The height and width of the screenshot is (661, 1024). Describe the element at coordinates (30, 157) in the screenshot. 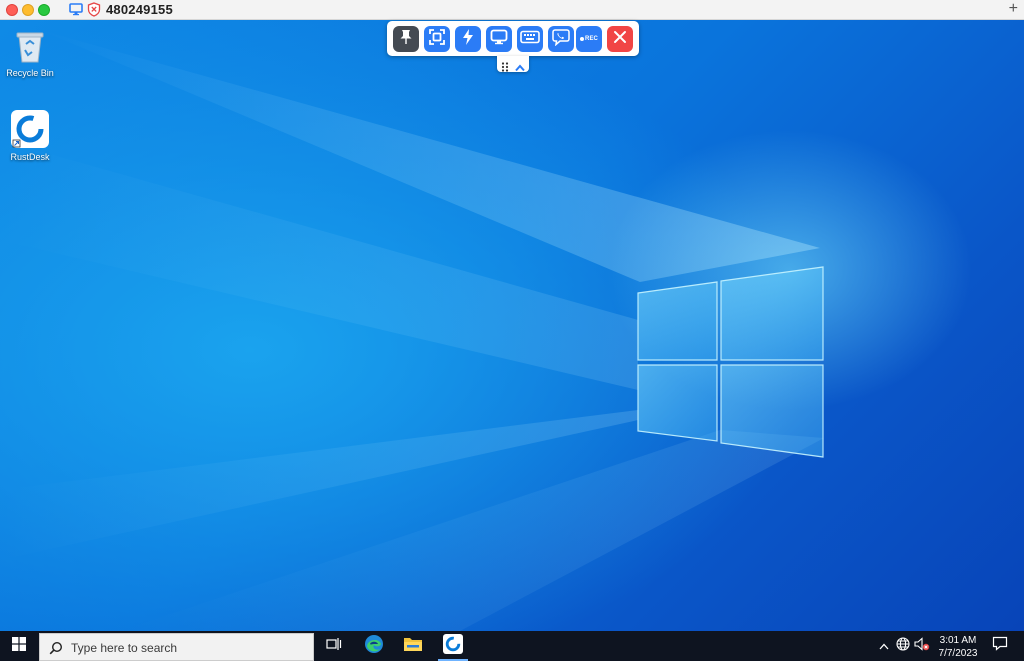

I see `desktop-icon-label: RustDesk` at that location.